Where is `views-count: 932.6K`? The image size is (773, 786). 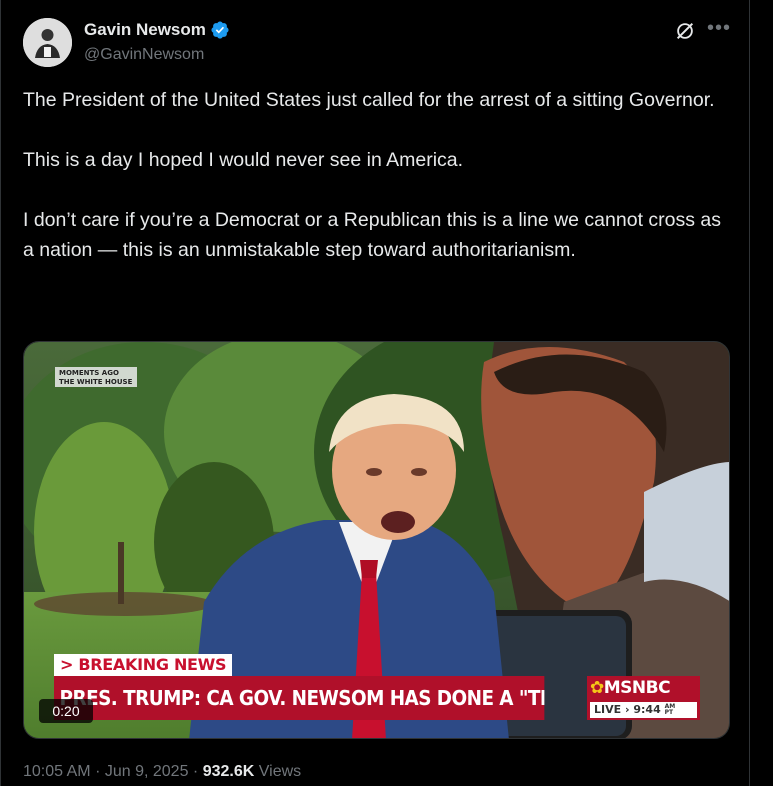
views-count: 932.6K is located at coordinates (229, 771).